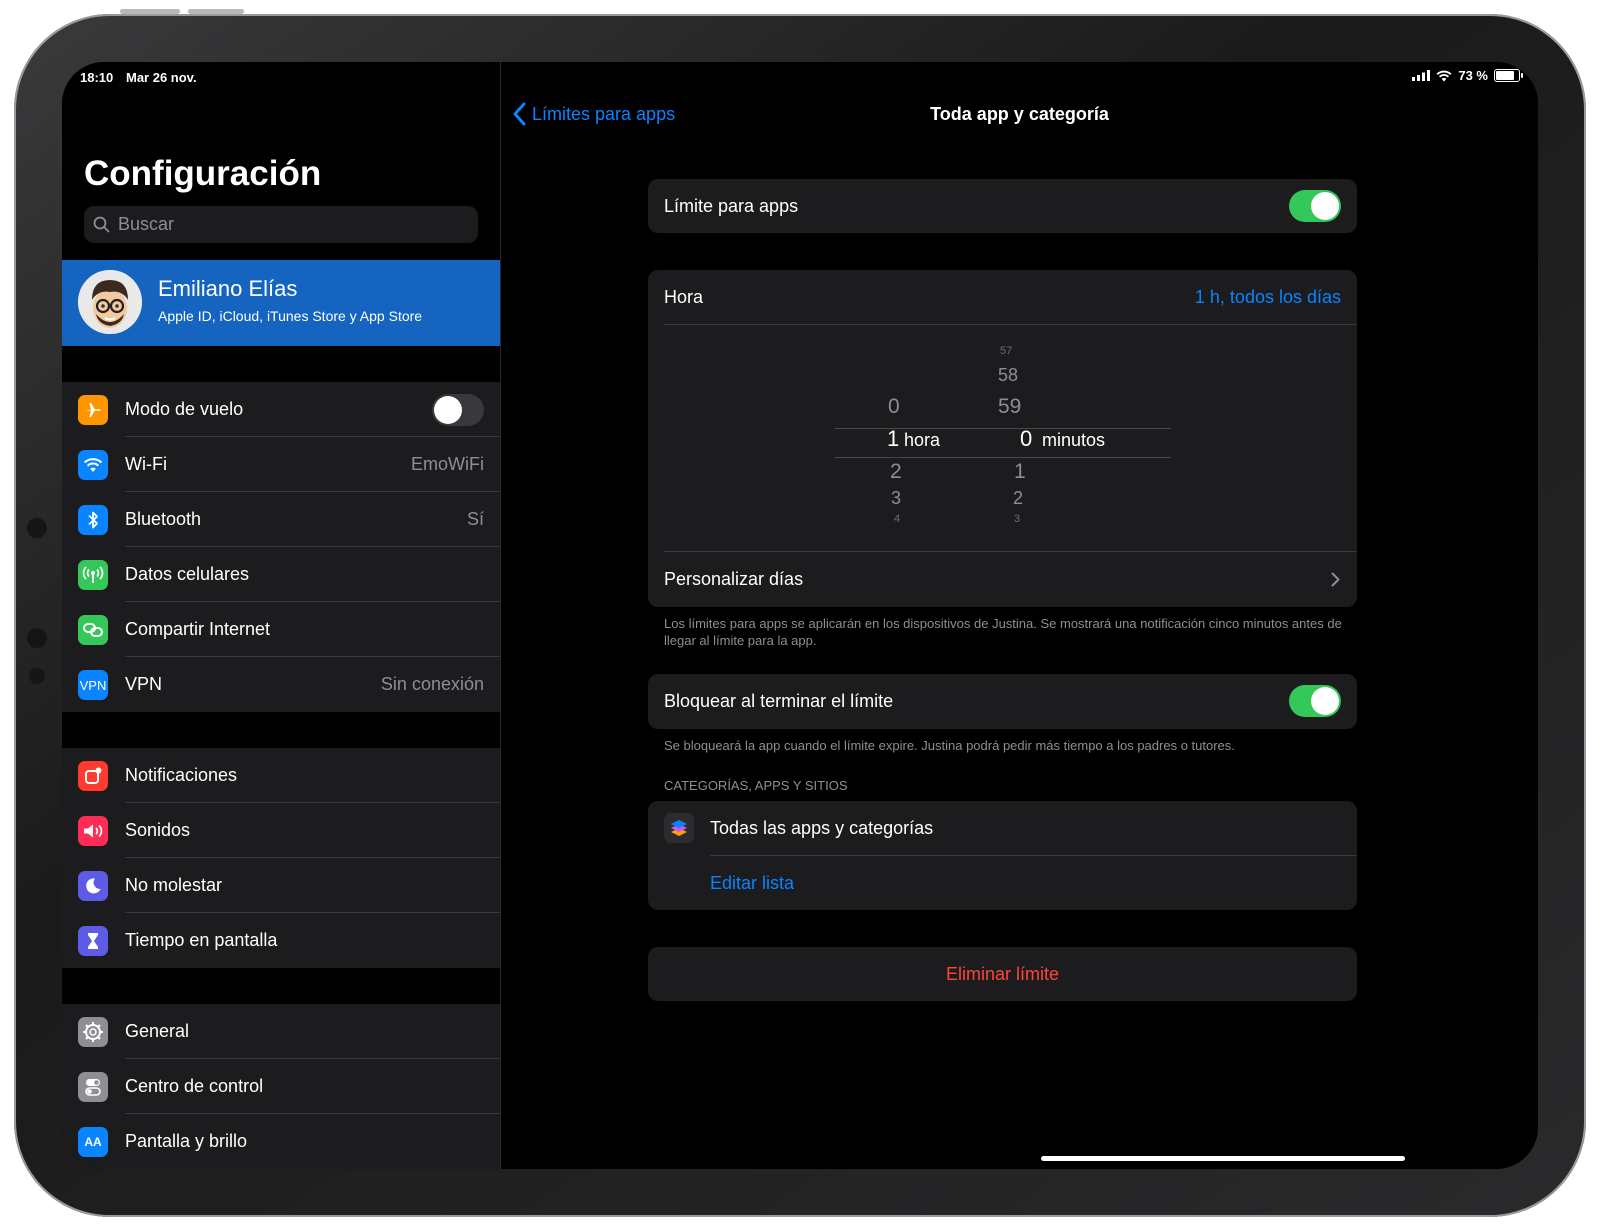 Image resolution: width=1600 pixels, height=1231 pixels. I want to click on chevron-right-icon, so click(1335, 579).